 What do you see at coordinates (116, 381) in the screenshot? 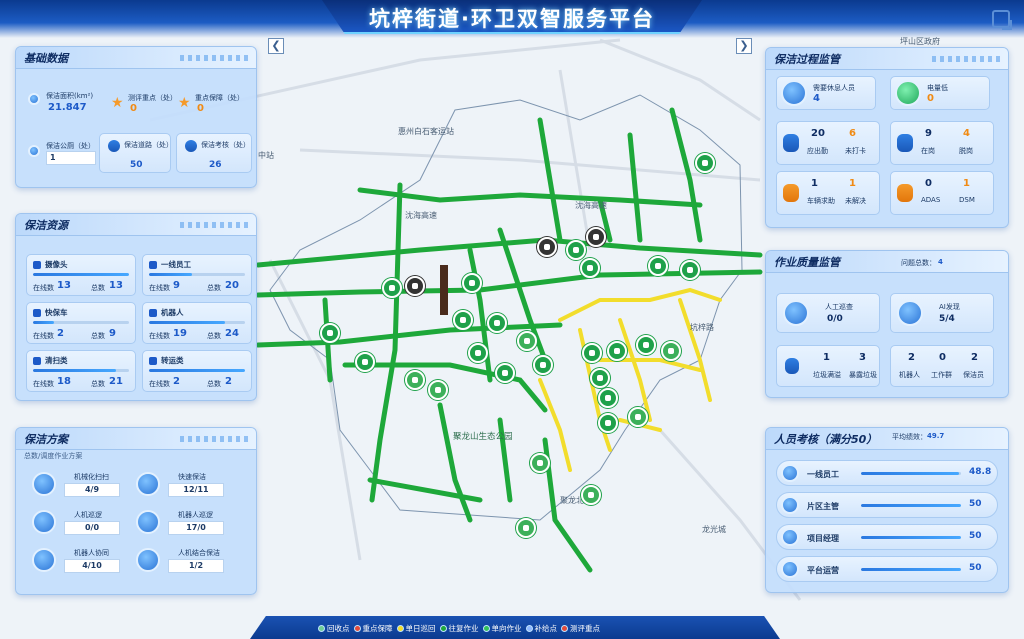
I see `total-value: 21` at bounding box center [116, 381].